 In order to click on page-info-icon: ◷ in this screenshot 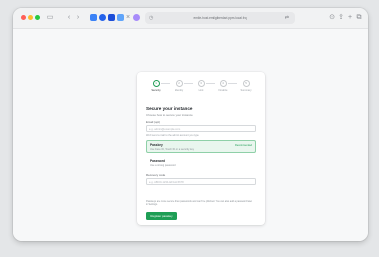, I will do `click(151, 18)`.